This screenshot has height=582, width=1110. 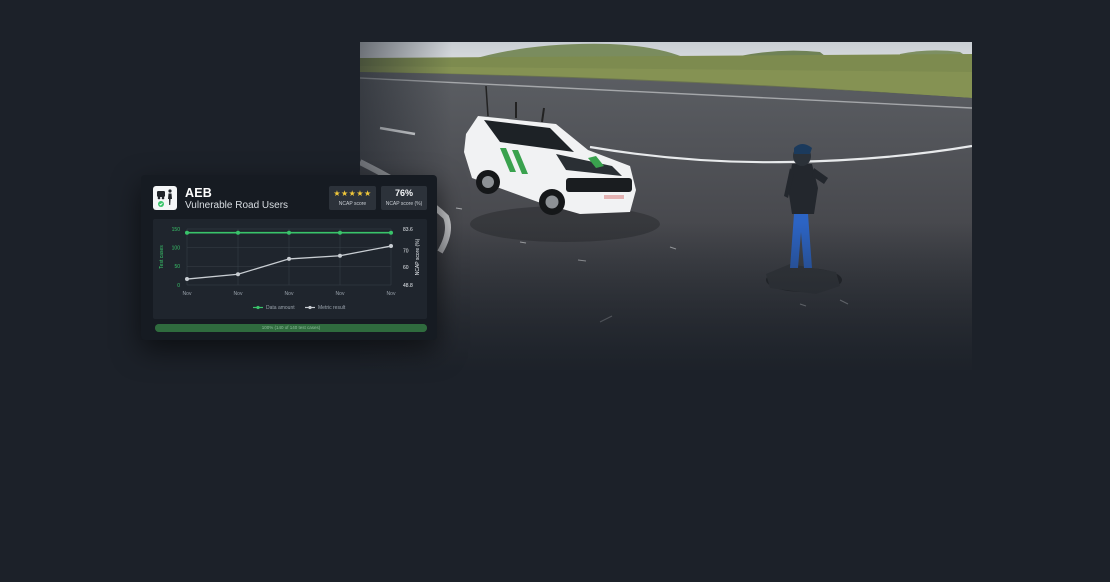 I want to click on ncap-percent-value: 76%, so click(x=403, y=193).